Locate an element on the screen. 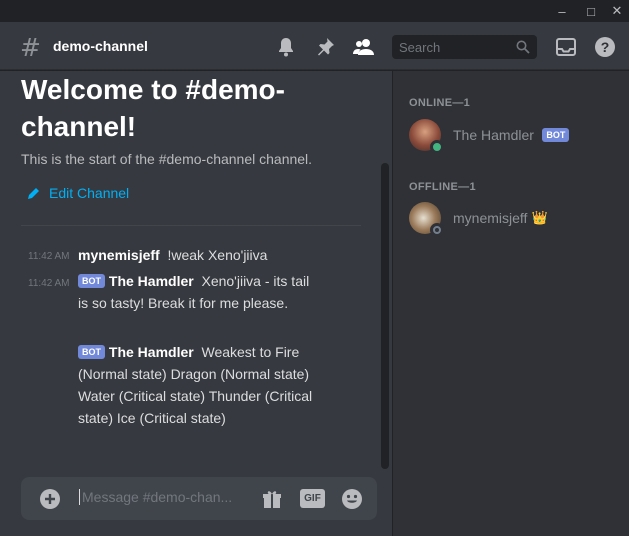 The image size is (629, 536). members-icon is located at coordinates (364, 47).